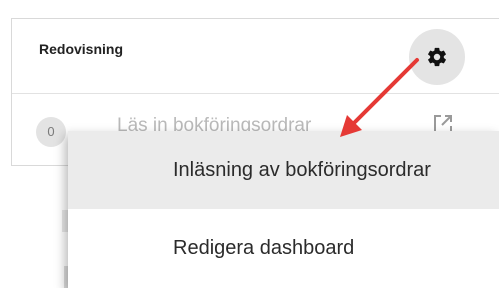 The image size is (499, 288). What do you see at coordinates (51, 132) in the screenshot?
I see `count-badge: 0` at bounding box center [51, 132].